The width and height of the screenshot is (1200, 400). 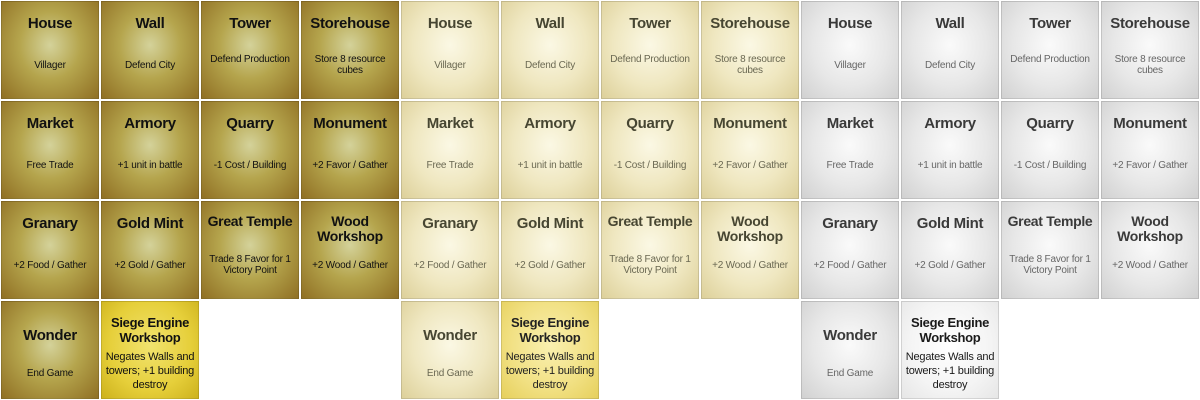 I want to click on tile-desc: Defend Production, so click(x=1050, y=59).